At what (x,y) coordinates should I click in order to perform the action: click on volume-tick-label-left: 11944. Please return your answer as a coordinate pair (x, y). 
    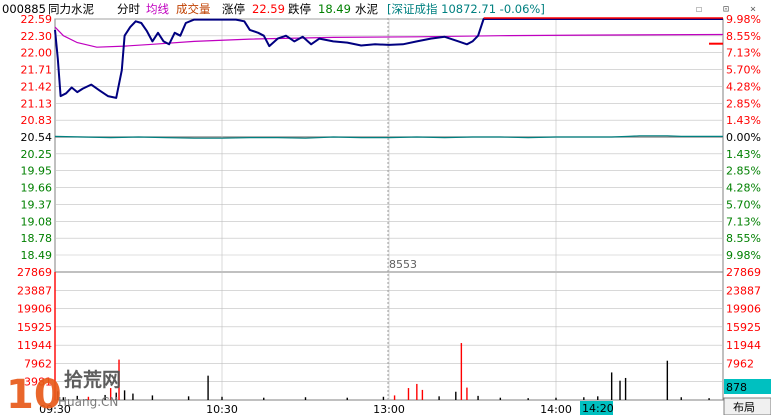
    Looking at the image, I should click on (34, 345).